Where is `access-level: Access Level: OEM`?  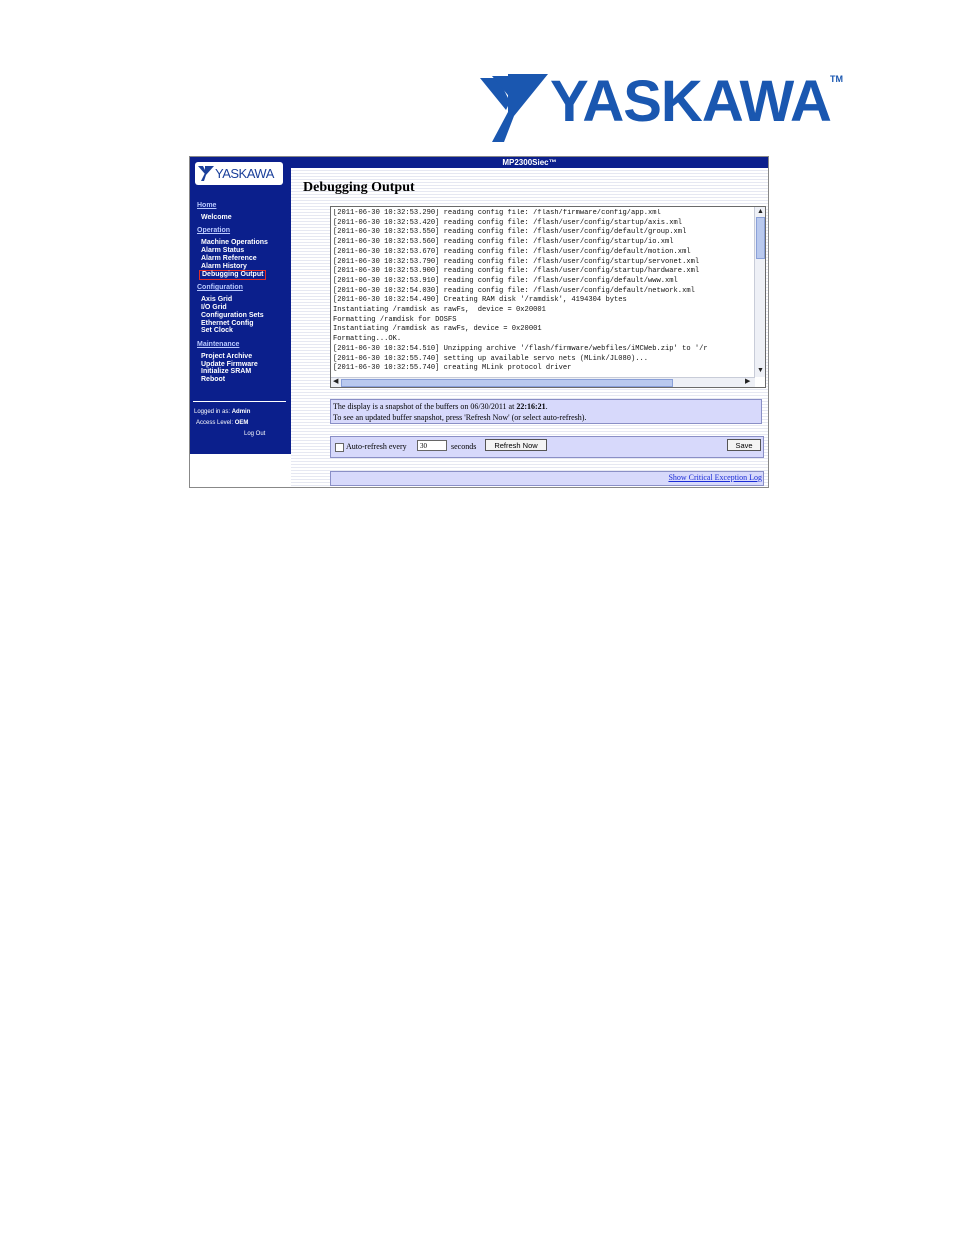
access-level: Access Level: OEM is located at coordinates (222, 423).